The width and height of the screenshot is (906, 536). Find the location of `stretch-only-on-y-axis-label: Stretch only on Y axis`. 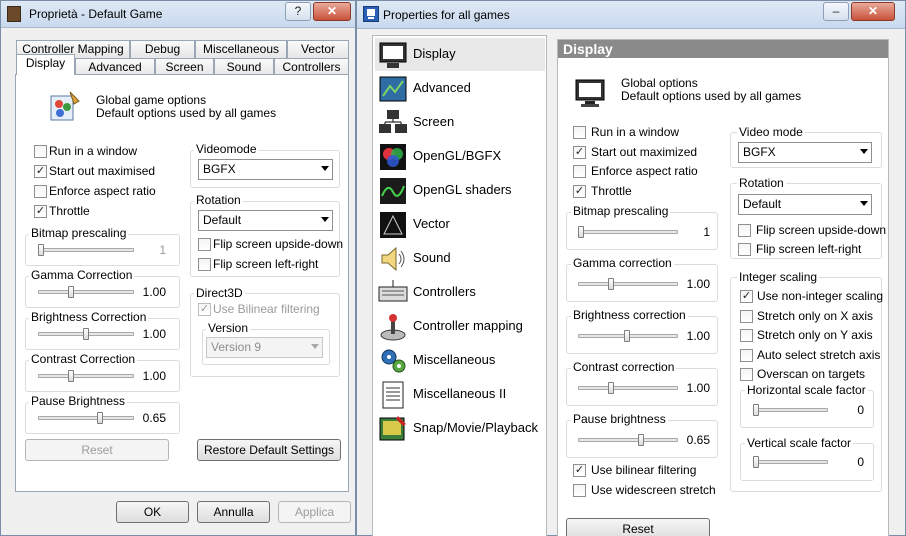

stretch-only-on-y-axis-label: Stretch only on Y axis is located at coordinates (815, 335).